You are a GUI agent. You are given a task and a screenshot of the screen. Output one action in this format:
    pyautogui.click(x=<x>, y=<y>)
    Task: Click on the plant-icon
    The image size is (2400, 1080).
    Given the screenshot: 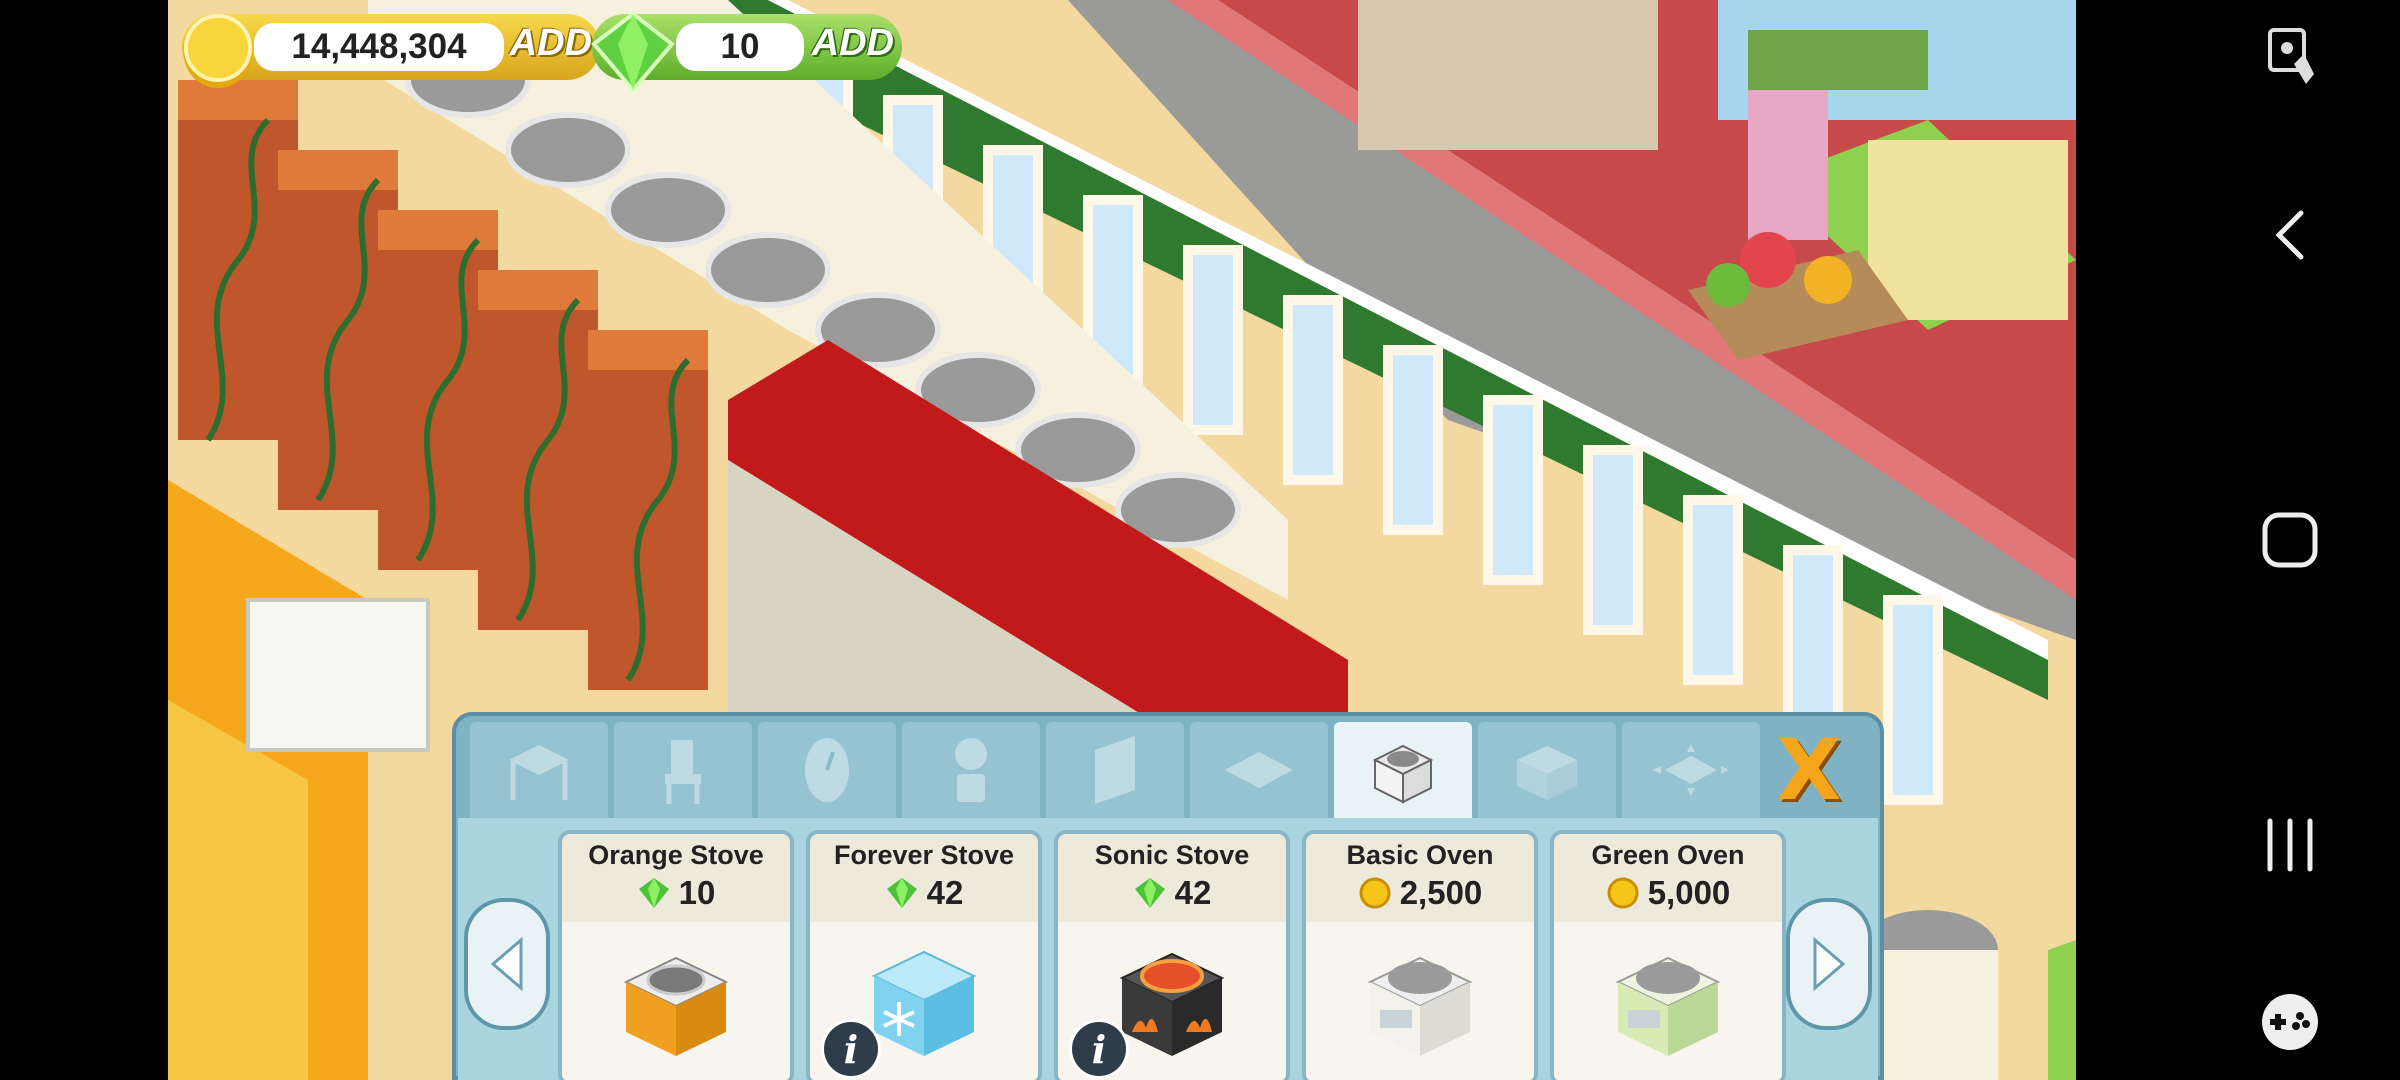 What is the action you would take?
    pyautogui.click(x=971, y=770)
    